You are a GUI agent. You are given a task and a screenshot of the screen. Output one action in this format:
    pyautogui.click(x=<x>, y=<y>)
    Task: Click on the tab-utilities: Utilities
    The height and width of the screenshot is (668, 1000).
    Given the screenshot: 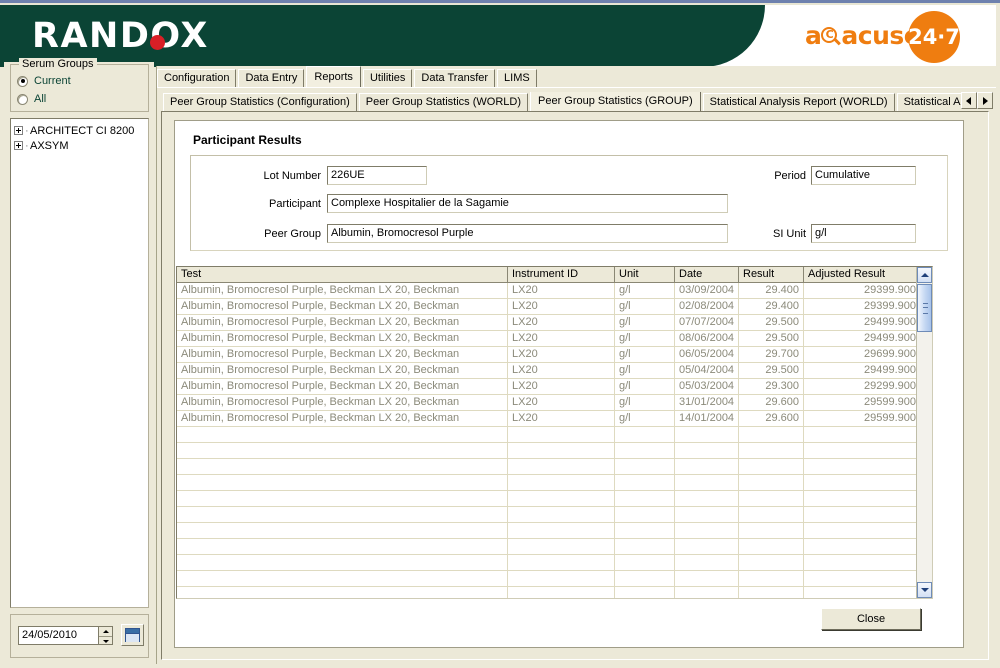 What is the action you would take?
    pyautogui.click(x=387, y=78)
    